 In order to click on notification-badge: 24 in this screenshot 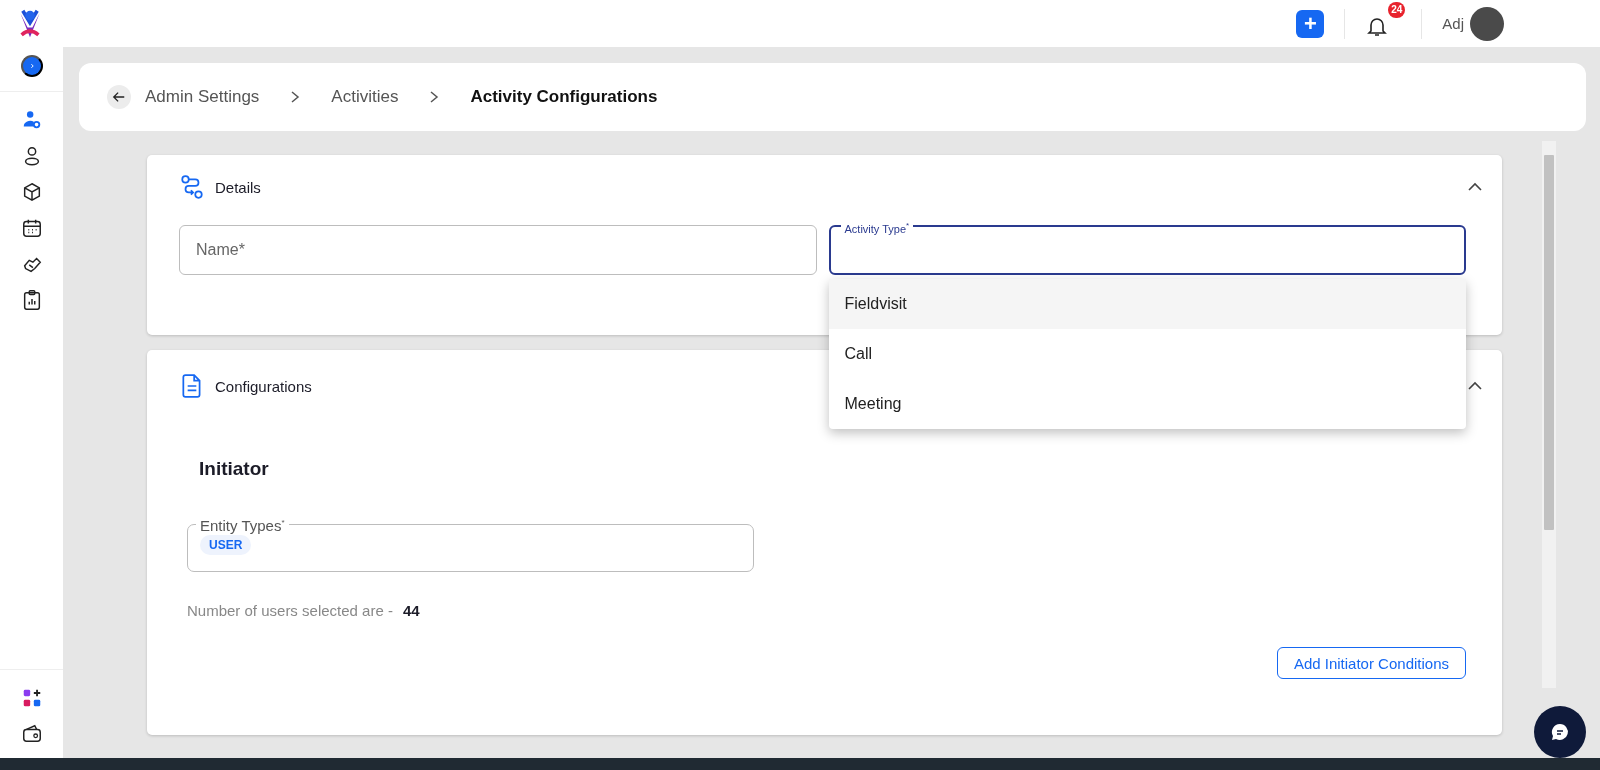, I will do `click(1397, 9)`.